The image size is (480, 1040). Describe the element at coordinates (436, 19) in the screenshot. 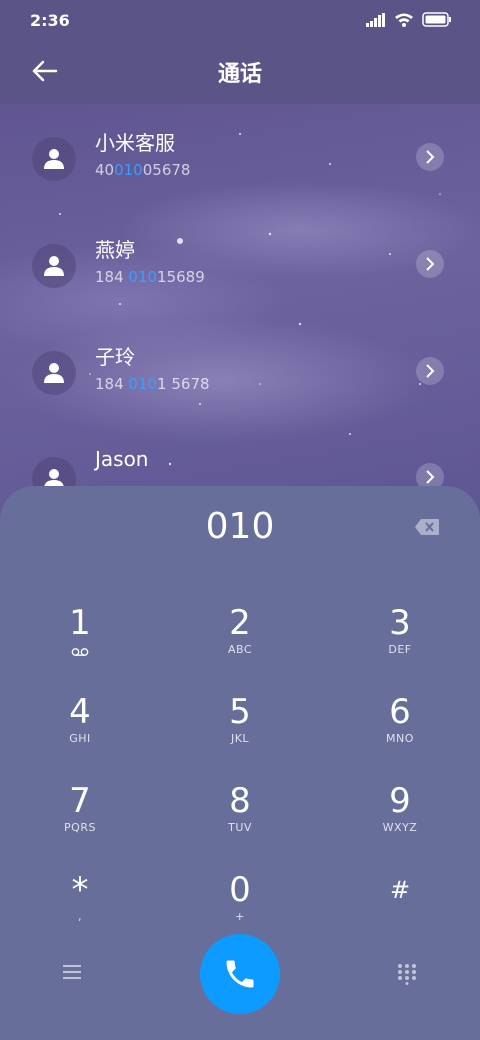

I see `battery-icon` at that location.